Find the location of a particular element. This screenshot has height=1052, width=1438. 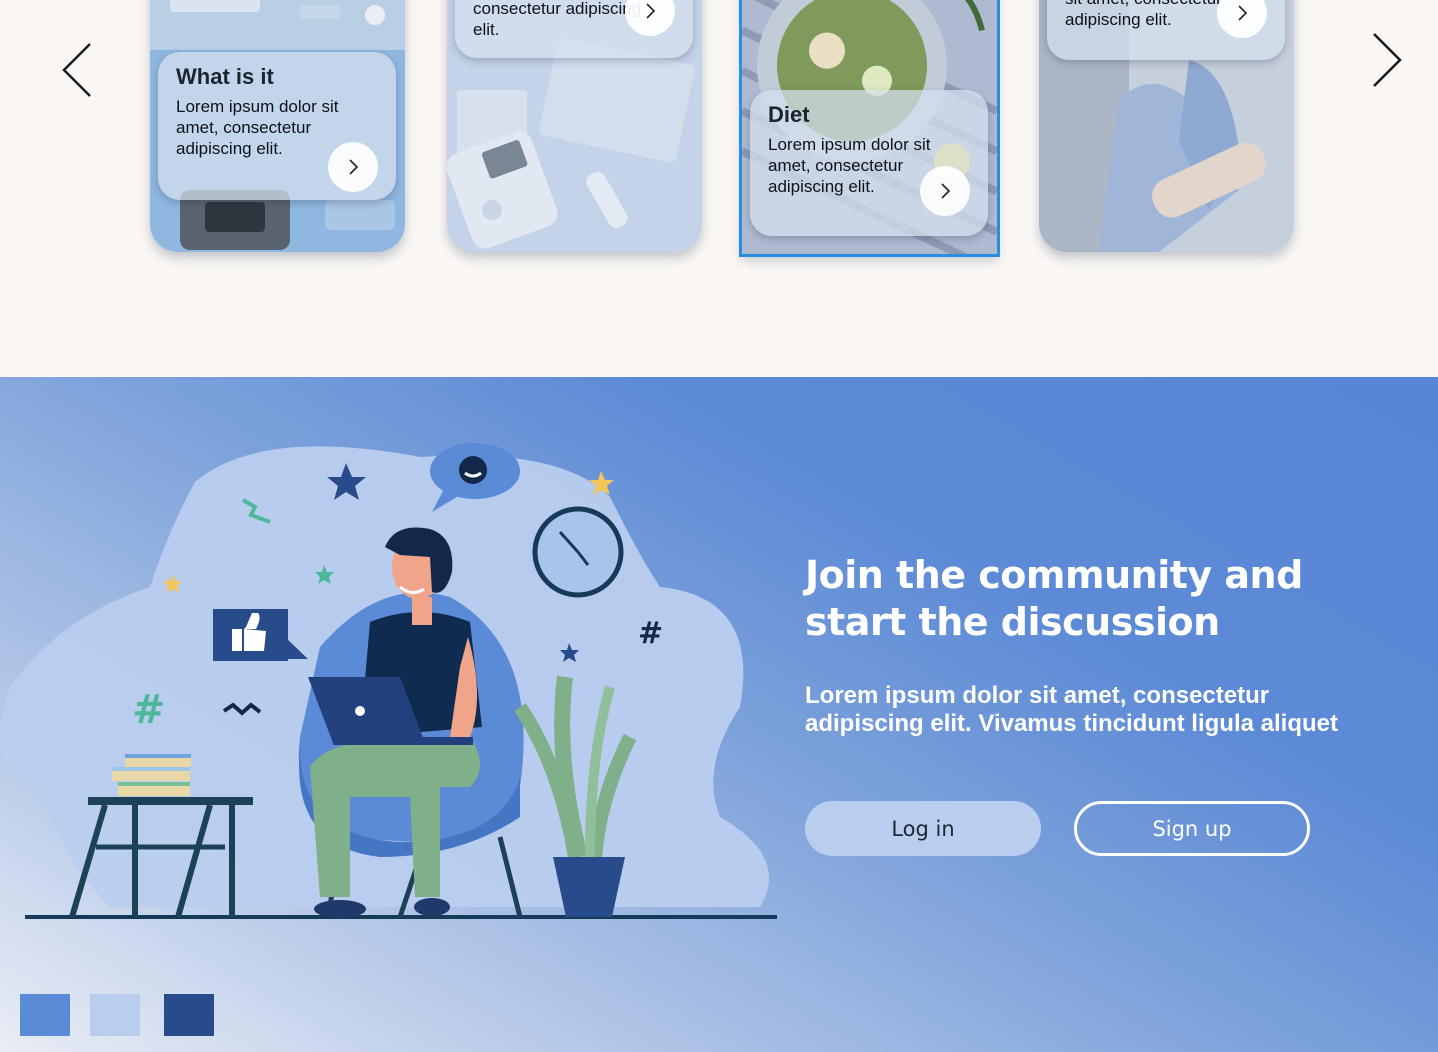

color-palette is located at coordinates (117, 1015).